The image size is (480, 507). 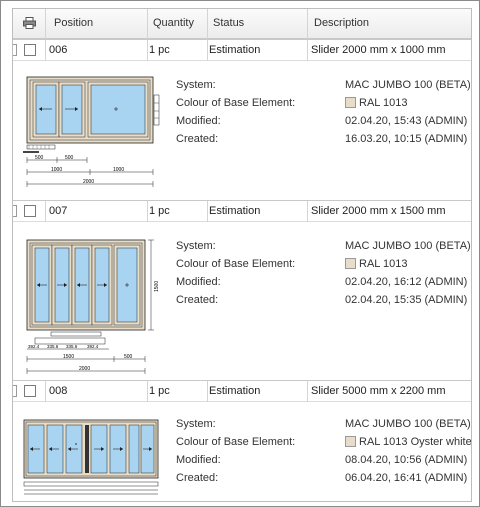 I want to click on row-description: Slider 2000 mm x 1500 mm, so click(x=378, y=211).